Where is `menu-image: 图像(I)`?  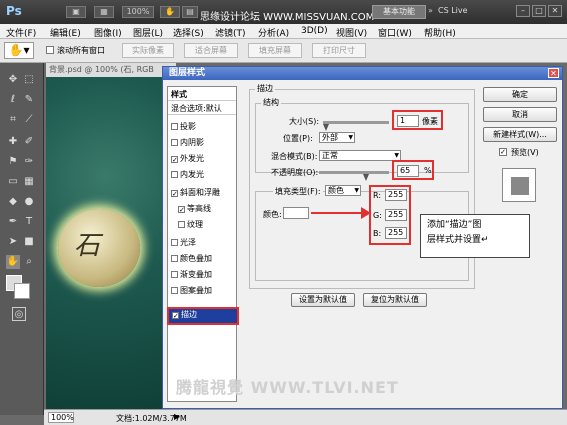 menu-image: 图像(I) is located at coordinates (108, 32).